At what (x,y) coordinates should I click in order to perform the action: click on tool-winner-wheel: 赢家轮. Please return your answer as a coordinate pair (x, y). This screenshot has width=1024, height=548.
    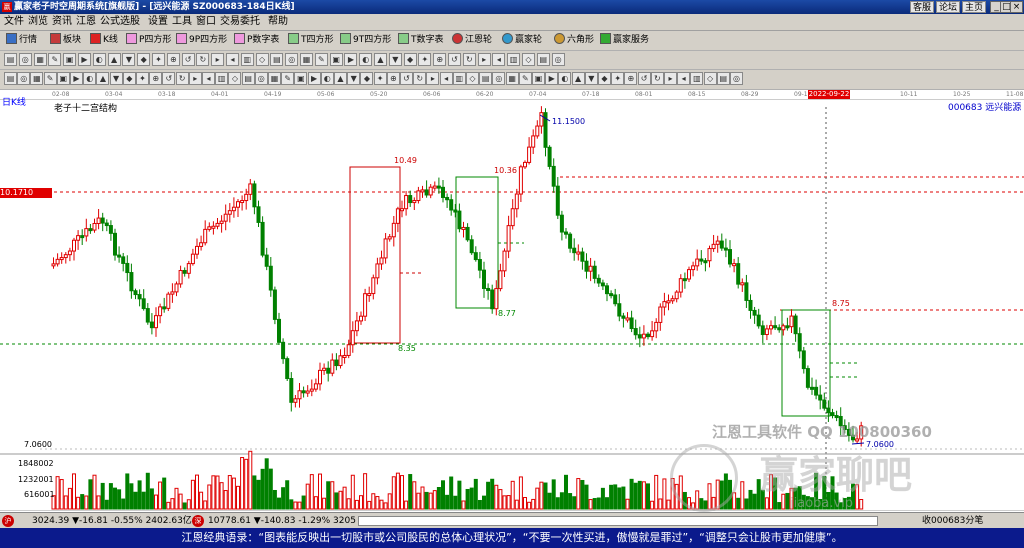
    Looking at the image, I should click on (522, 40).